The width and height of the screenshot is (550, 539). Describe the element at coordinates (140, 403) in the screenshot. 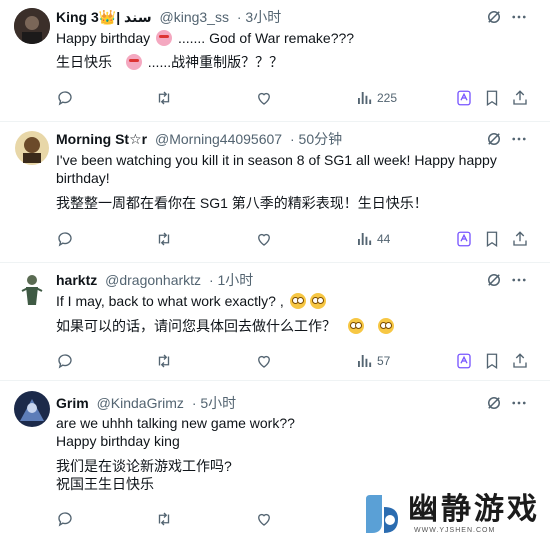

I see `handle: @KindaGrimz` at that location.